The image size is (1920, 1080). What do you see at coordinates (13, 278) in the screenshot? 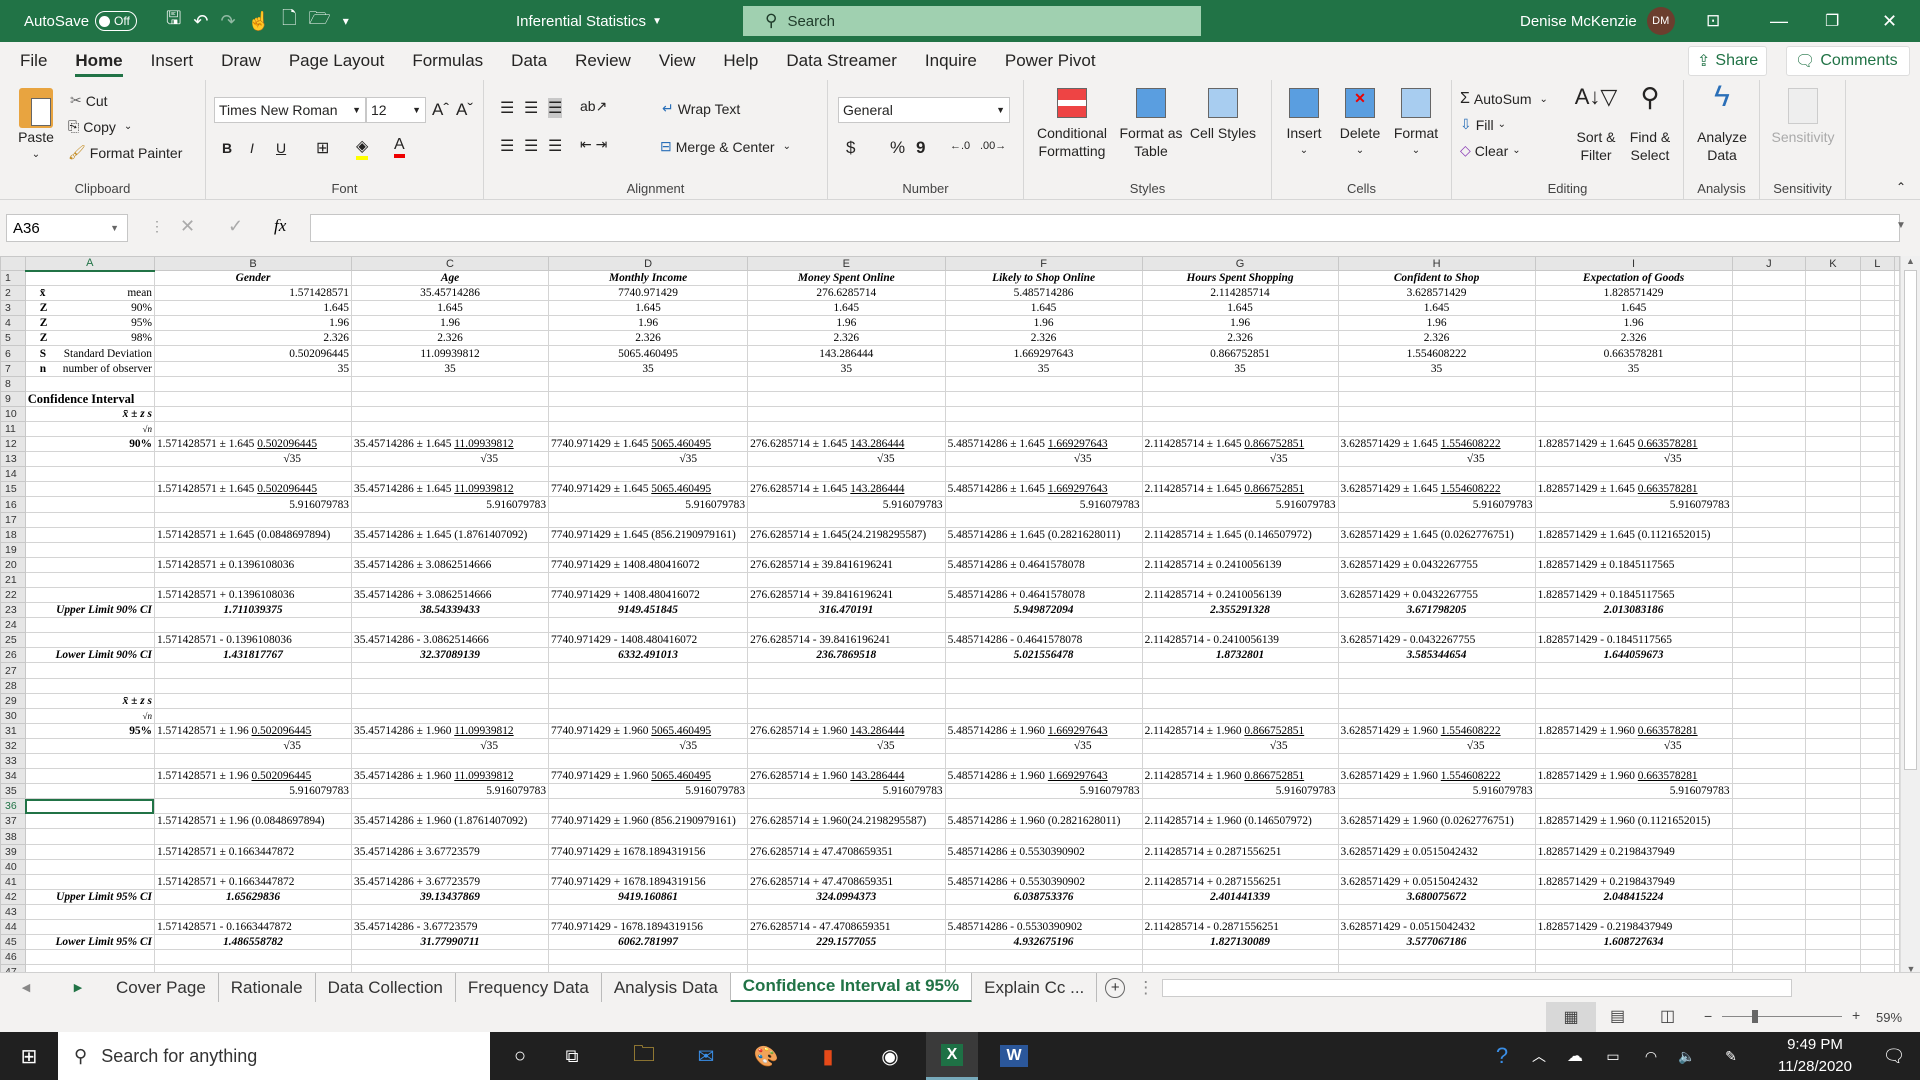
I see `row-header: 1` at bounding box center [13, 278].